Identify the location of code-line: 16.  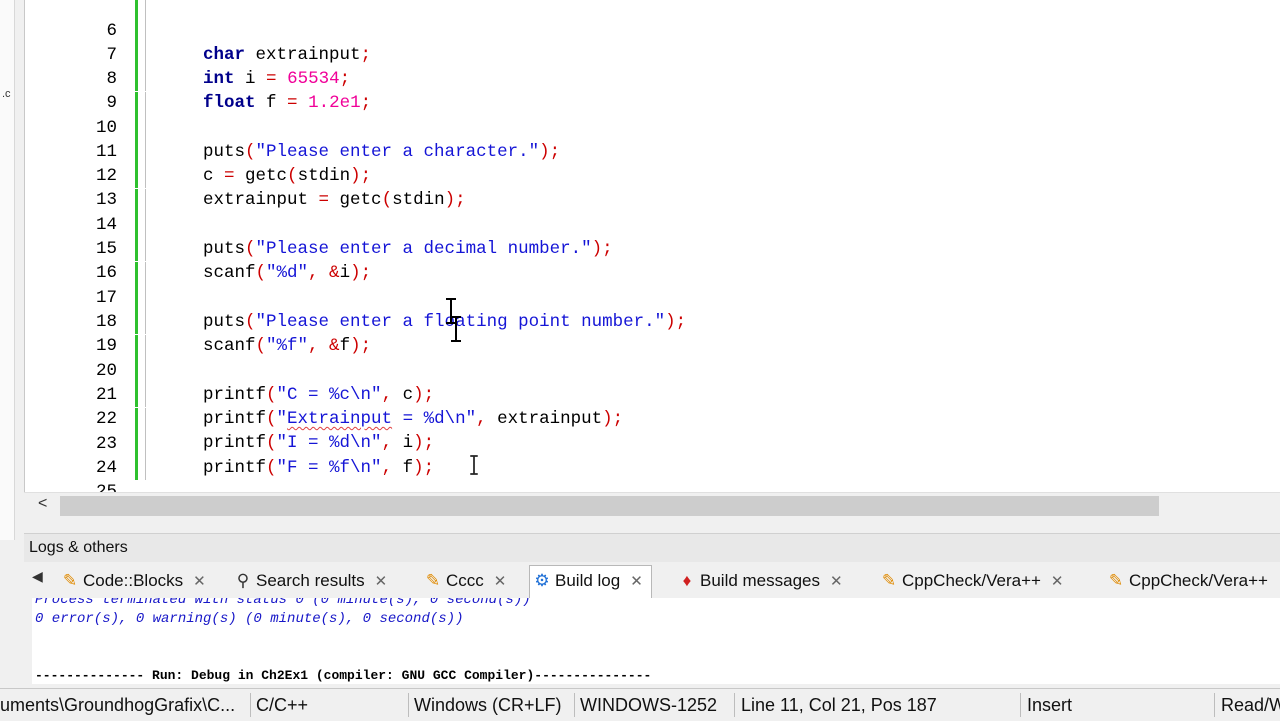
(652, 260).